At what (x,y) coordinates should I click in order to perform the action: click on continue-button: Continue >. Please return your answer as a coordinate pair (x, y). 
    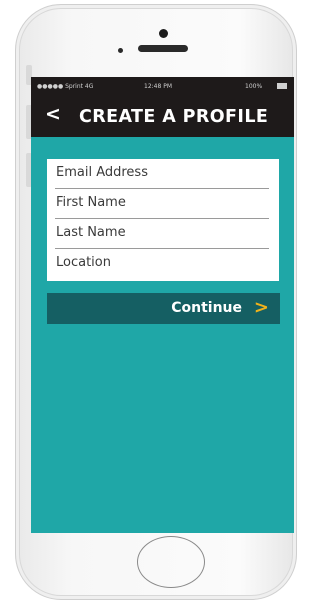
    Looking at the image, I should click on (163, 308).